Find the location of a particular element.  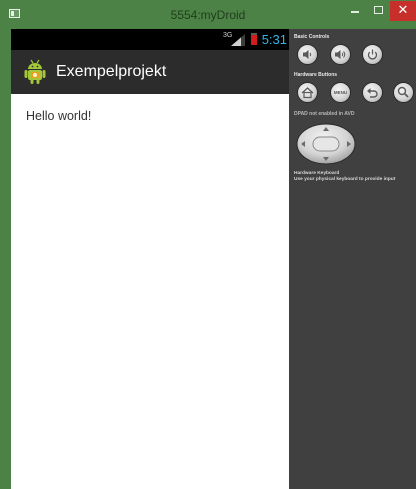

app-title: Exempelprojekt is located at coordinates (111, 71).